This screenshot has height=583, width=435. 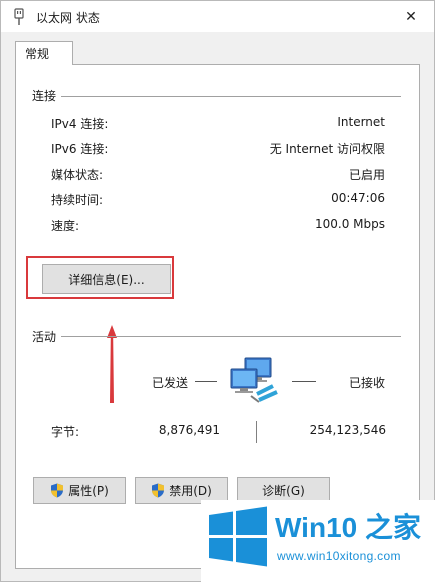 What do you see at coordinates (231, 336) in the screenshot?
I see `activity-group-divider` at bounding box center [231, 336].